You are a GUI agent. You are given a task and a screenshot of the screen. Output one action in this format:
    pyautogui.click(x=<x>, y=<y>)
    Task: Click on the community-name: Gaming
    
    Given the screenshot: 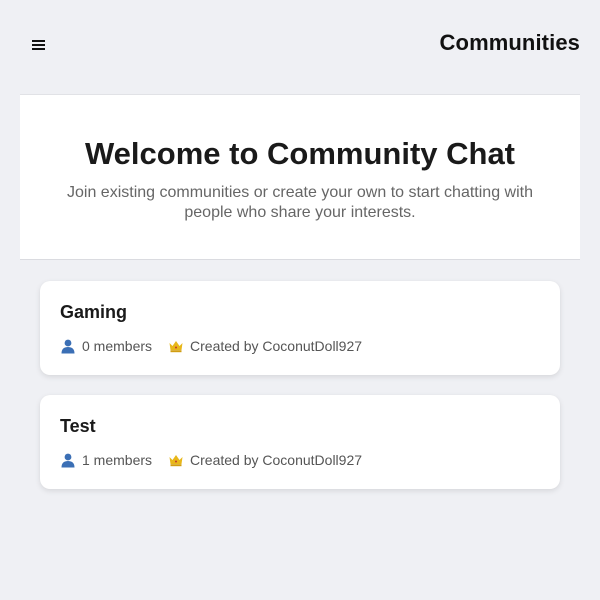 What is the action you would take?
    pyautogui.click(x=94, y=312)
    